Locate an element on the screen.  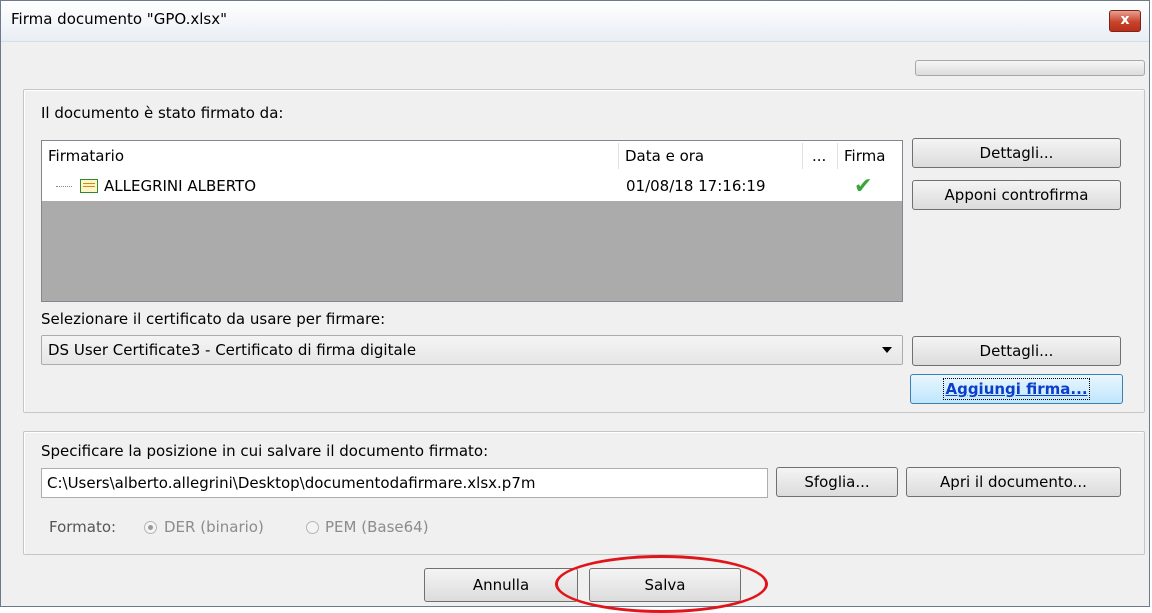
format-label: Formato: is located at coordinates (83, 527).